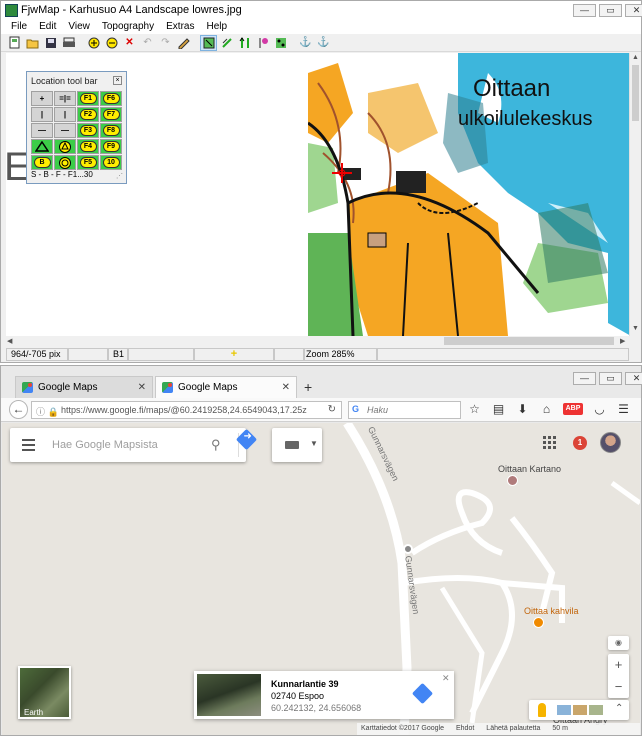 This screenshot has width=642, height=736. I want to click on f10-button: 10, so click(111, 162).